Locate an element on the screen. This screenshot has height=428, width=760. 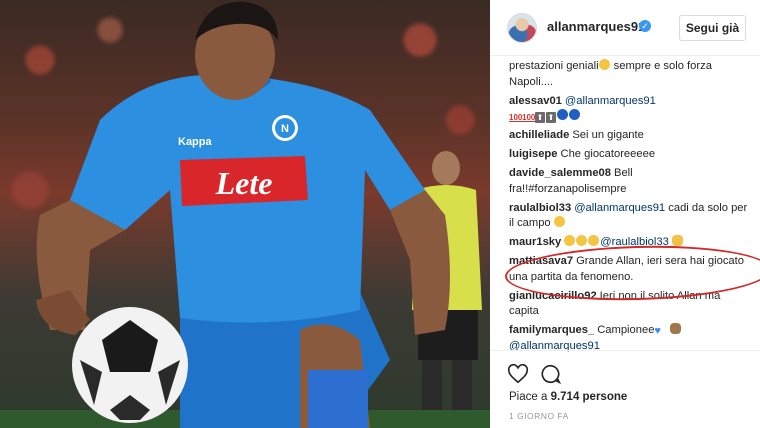
see-no-evil-monkey-emoji-icon is located at coordinates (675, 328).